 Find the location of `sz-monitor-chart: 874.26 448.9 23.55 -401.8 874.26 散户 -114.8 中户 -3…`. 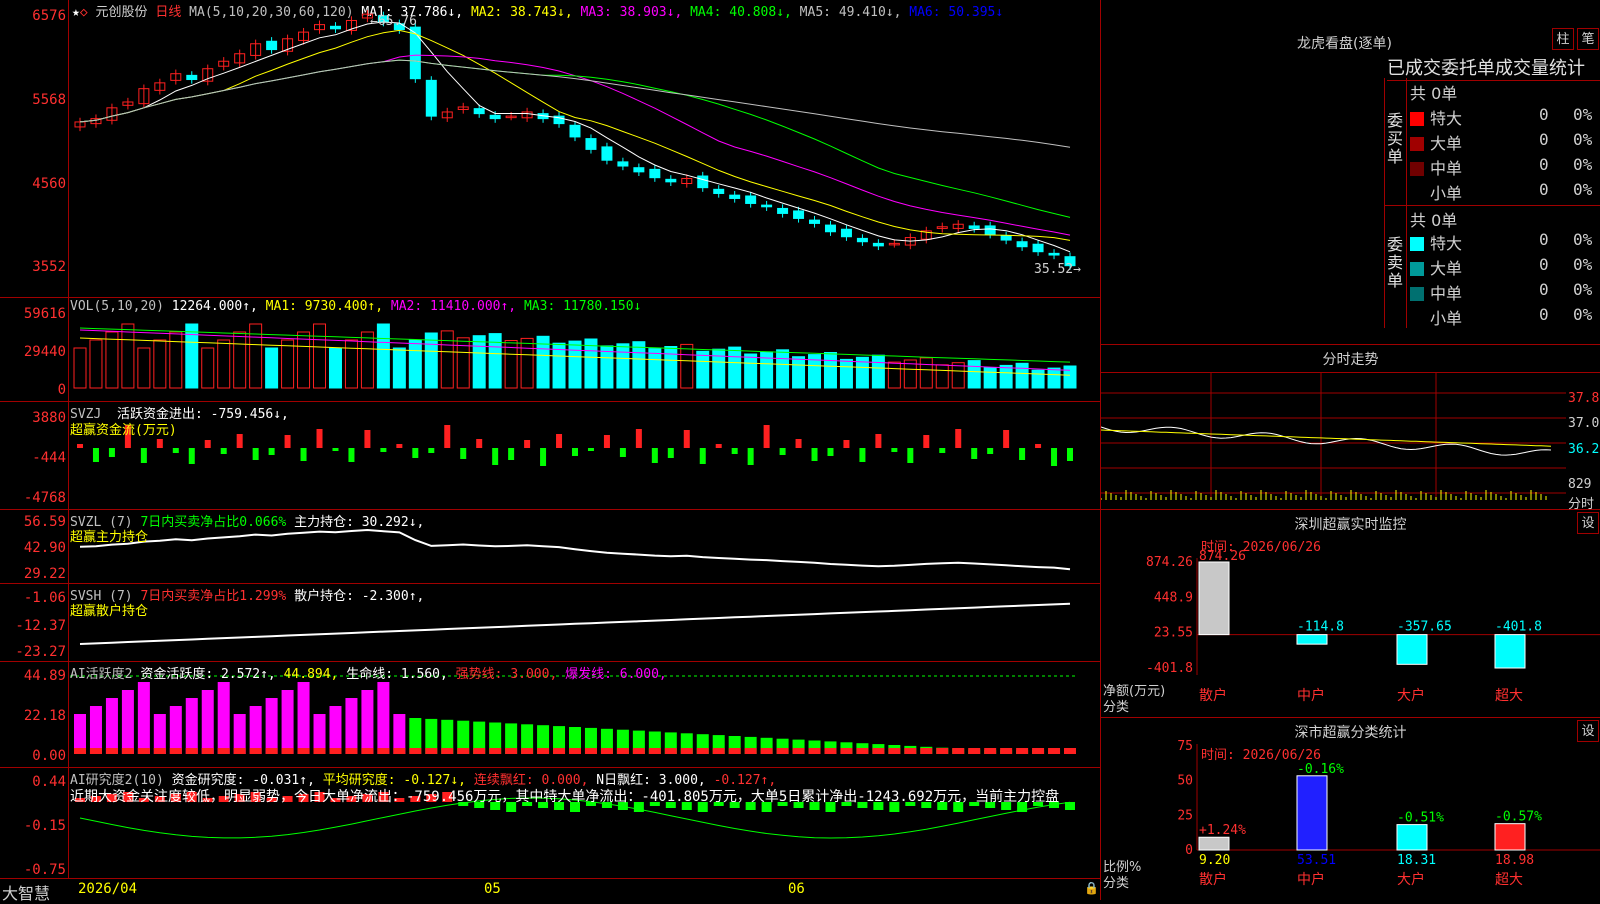

sz-monitor-chart: 874.26 448.9 23.55 -401.8 874.26 散户 -114.8 中户 -3… is located at coordinates (1350, 614).